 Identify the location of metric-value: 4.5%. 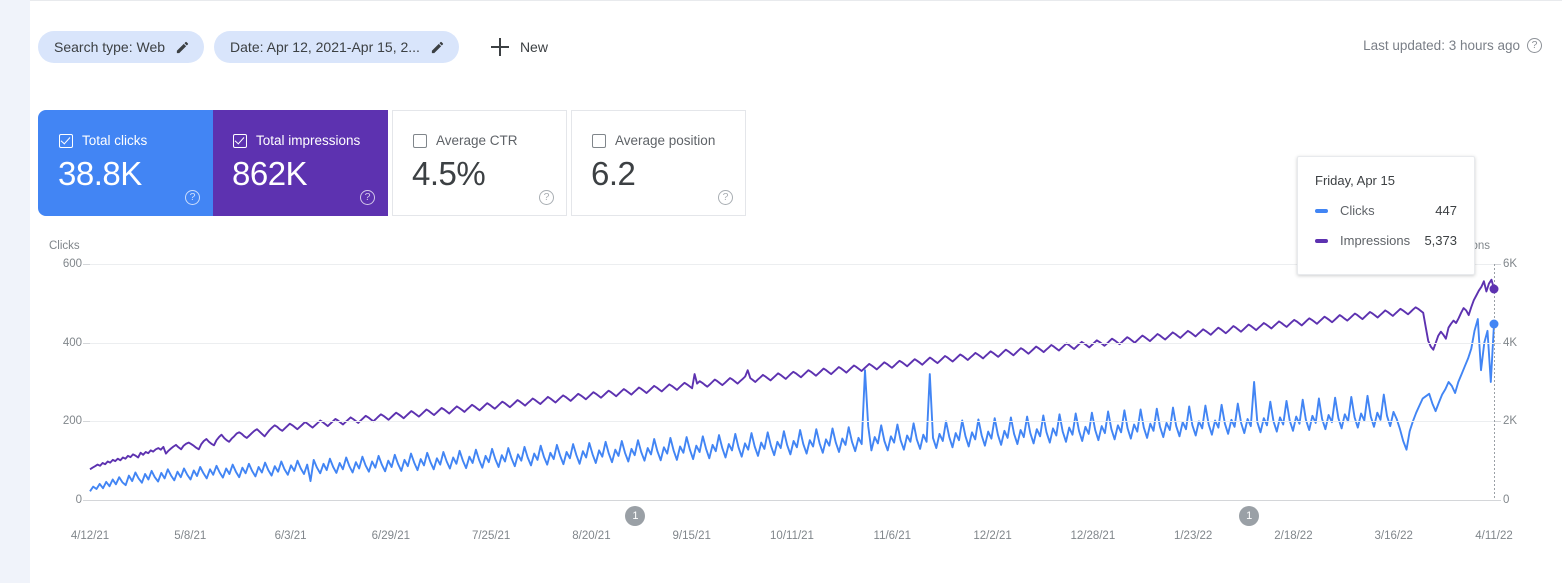
(449, 173).